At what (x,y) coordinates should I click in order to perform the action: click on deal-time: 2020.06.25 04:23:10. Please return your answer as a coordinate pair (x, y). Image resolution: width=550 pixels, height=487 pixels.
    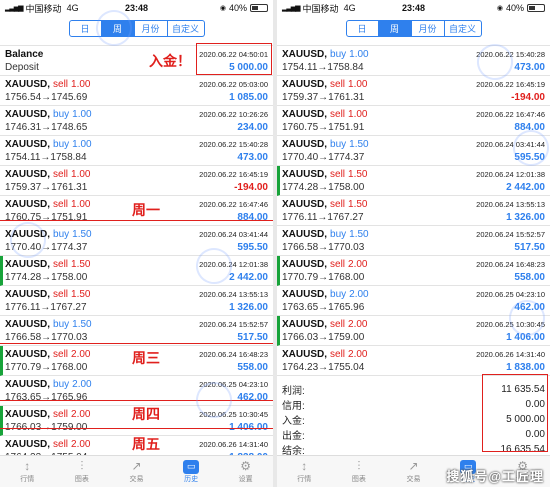
    Looking at the image, I should click on (510, 294).